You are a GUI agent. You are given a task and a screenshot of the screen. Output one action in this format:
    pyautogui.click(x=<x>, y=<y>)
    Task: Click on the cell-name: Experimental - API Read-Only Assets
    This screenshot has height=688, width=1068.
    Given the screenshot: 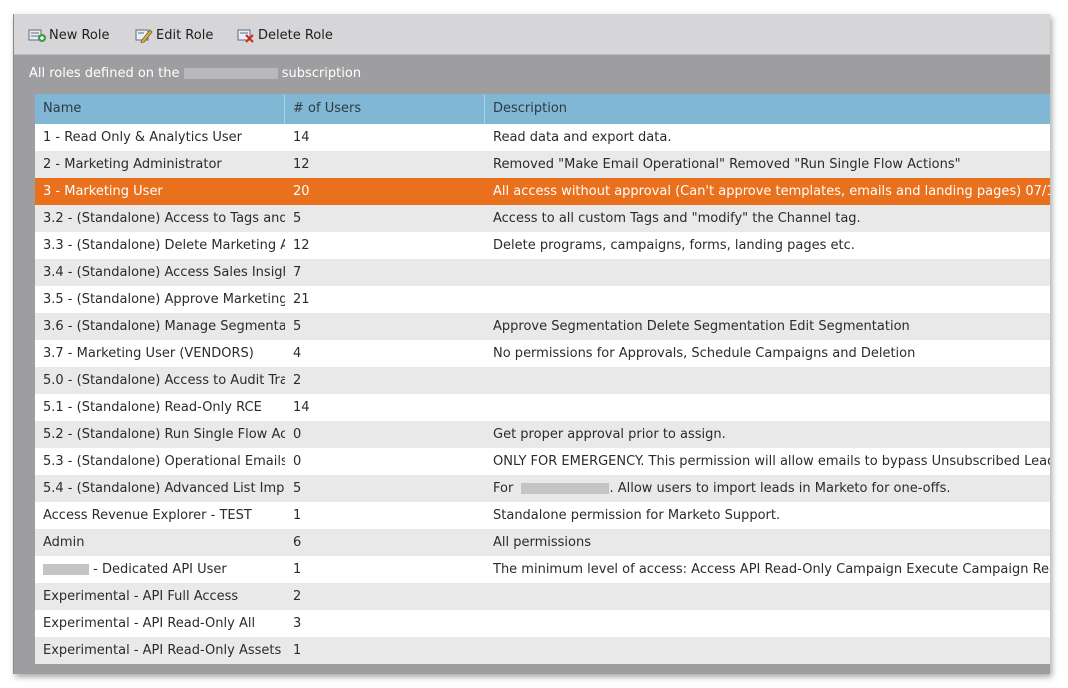 What is the action you would take?
    pyautogui.click(x=162, y=650)
    